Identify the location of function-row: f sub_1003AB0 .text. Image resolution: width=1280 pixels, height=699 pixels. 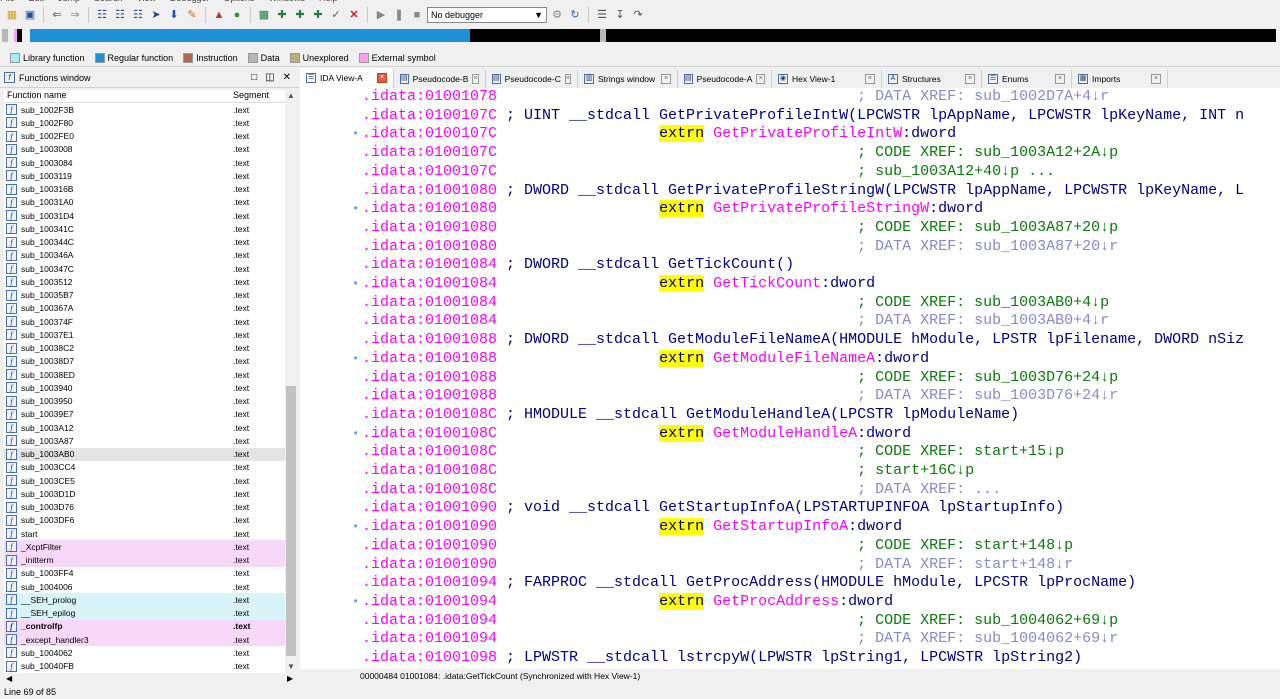
(144, 454).